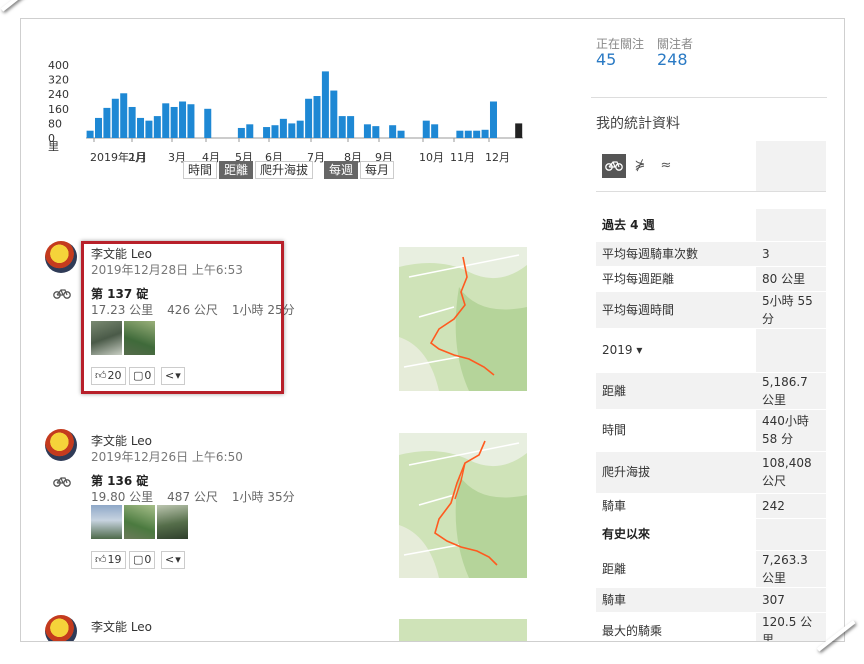 The image size is (864, 664). I want to click on stats-value: 440小時 58 分, so click(791, 430).